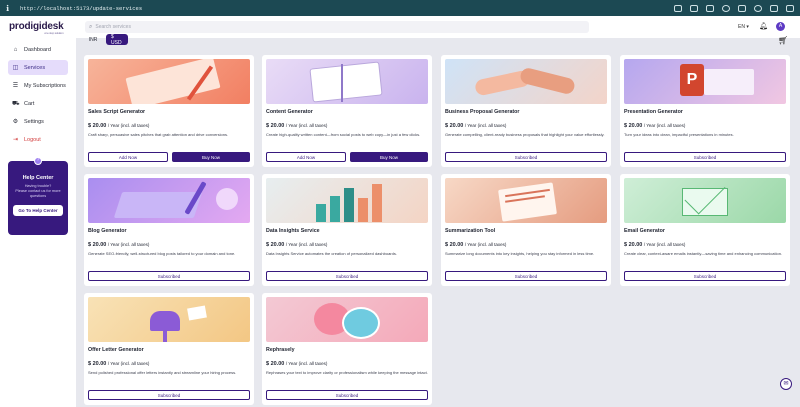 This screenshot has width=800, height=407. I want to click on avatar: A, so click(780, 26).